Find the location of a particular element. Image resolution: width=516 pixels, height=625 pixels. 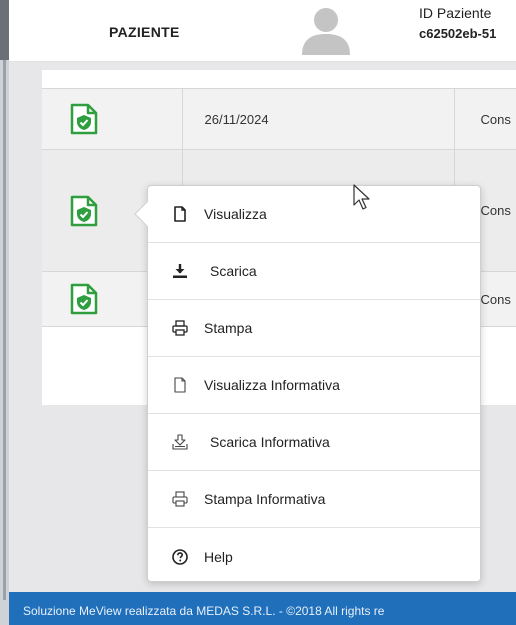

menu-item-visualizza: Visualizza is located at coordinates (314, 214).